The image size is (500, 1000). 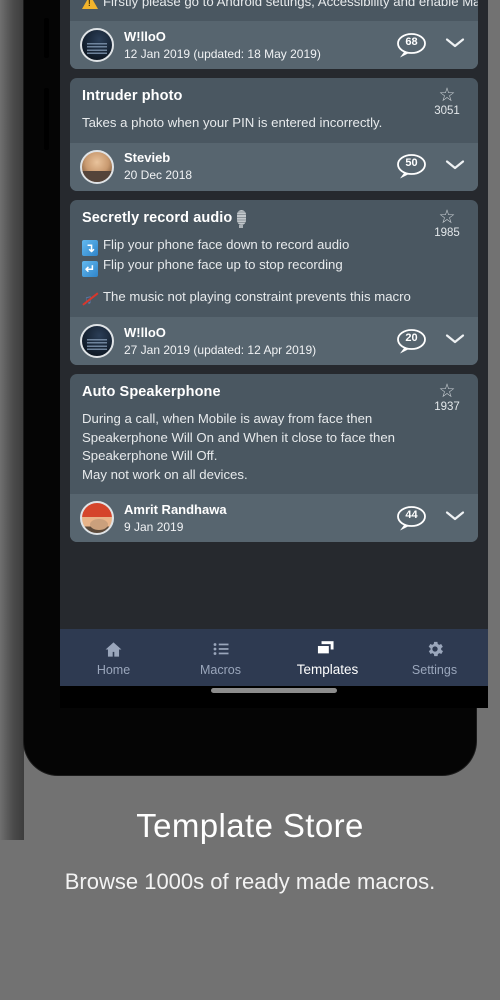 I want to click on comment-button: 44, so click(x=413, y=518).